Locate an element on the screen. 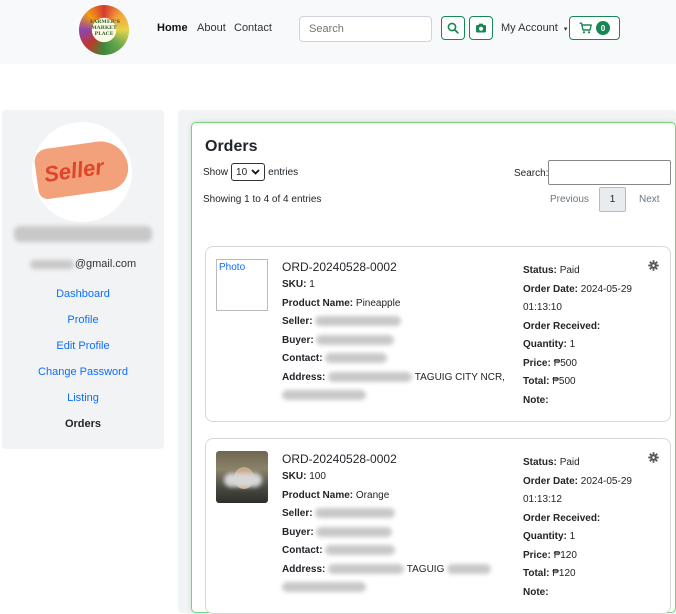 The height and width of the screenshot is (614, 676). cart-button: 0 is located at coordinates (594, 28).